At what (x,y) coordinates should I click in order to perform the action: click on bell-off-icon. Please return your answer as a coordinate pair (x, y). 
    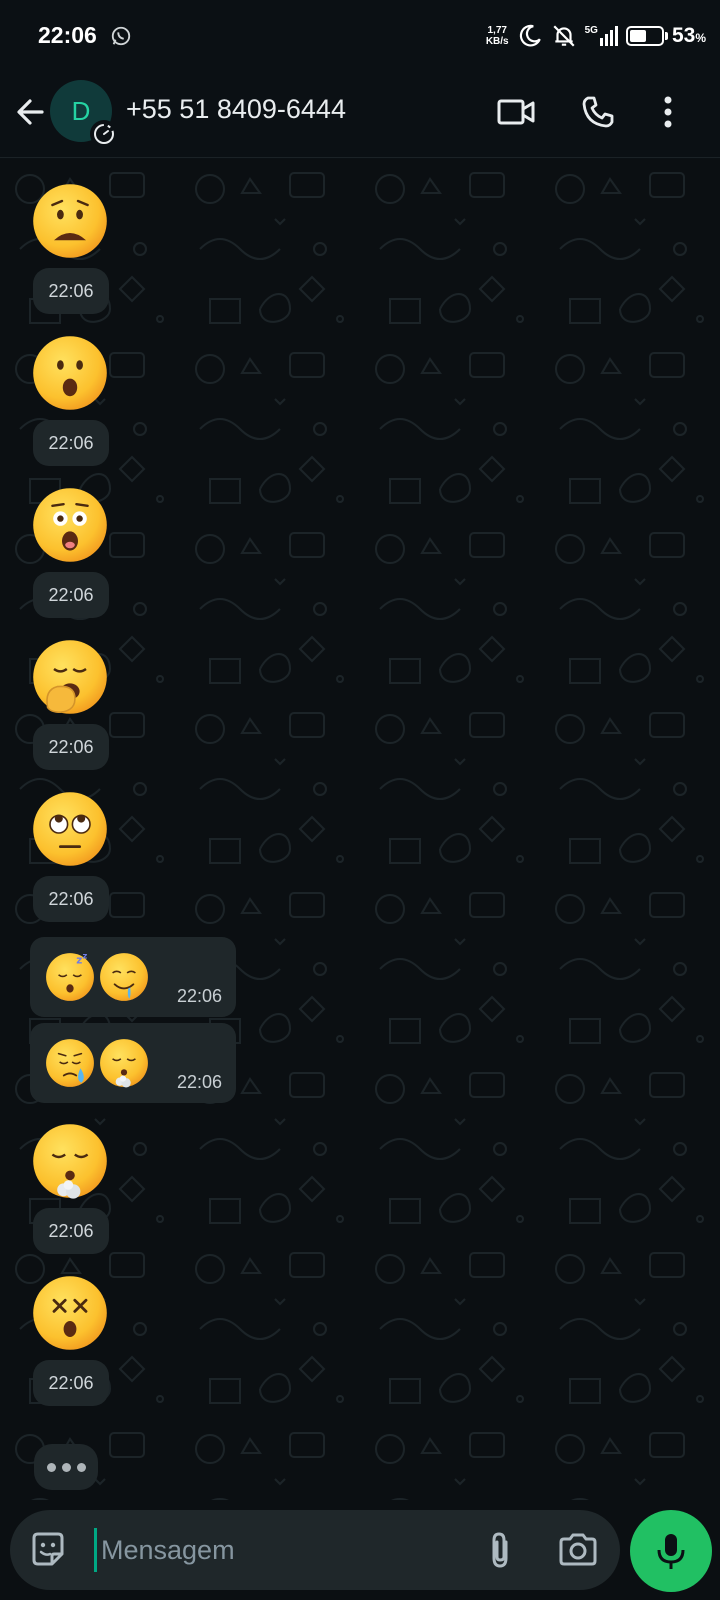
    Looking at the image, I should click on (564, 36).